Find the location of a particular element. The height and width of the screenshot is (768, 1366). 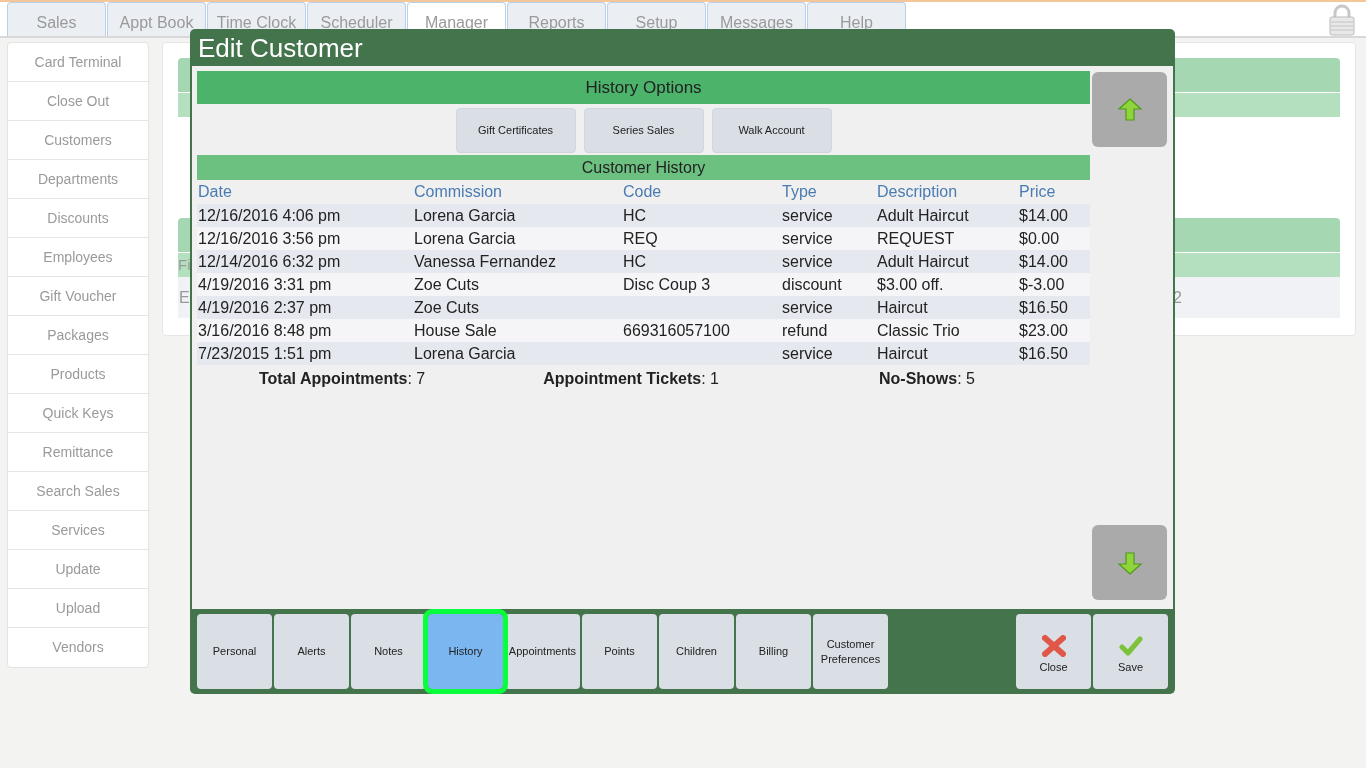

total-text: No-Shows: 5 is located at coordinates (927, 379).